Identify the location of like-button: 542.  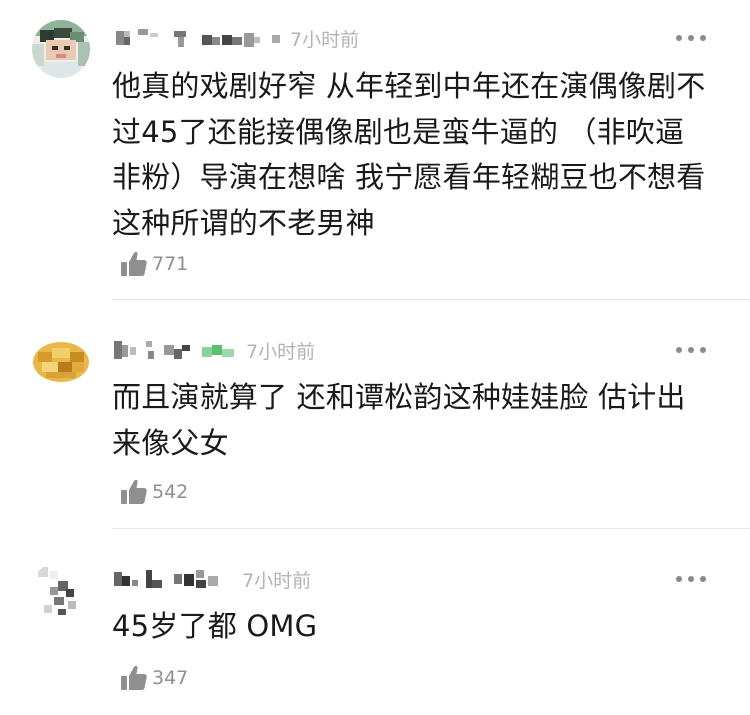
(154, 492).